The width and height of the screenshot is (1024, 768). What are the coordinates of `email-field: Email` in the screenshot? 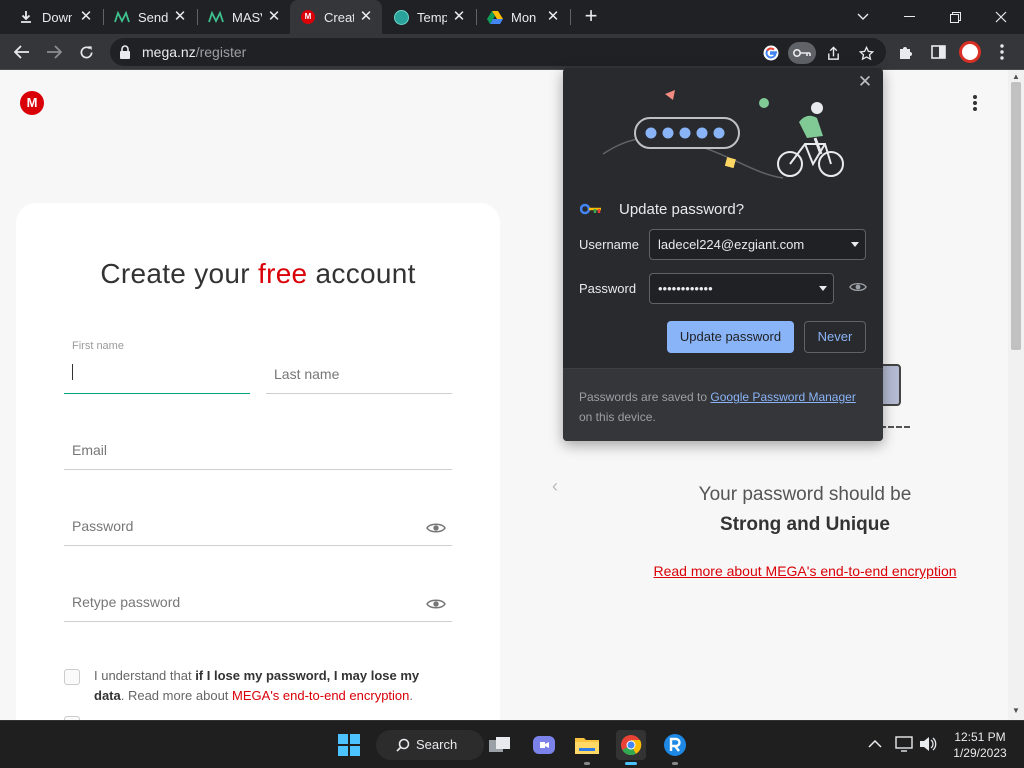 It's located at (258, 453).